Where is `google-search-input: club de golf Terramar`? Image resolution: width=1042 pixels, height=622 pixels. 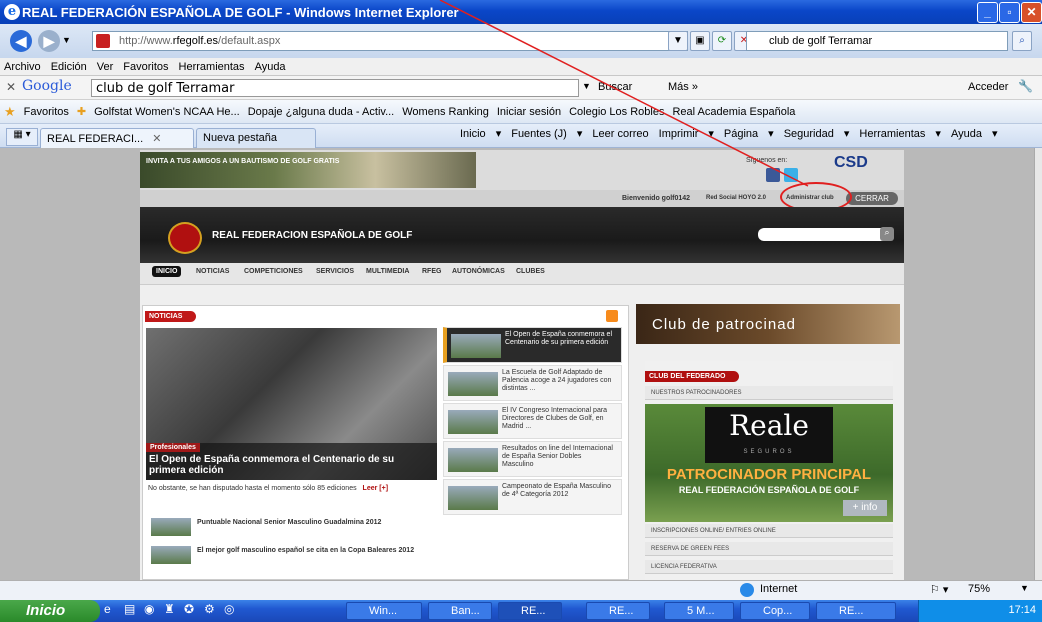 google-search-input: club de golf Terramar is located at coordinates (335, 88).